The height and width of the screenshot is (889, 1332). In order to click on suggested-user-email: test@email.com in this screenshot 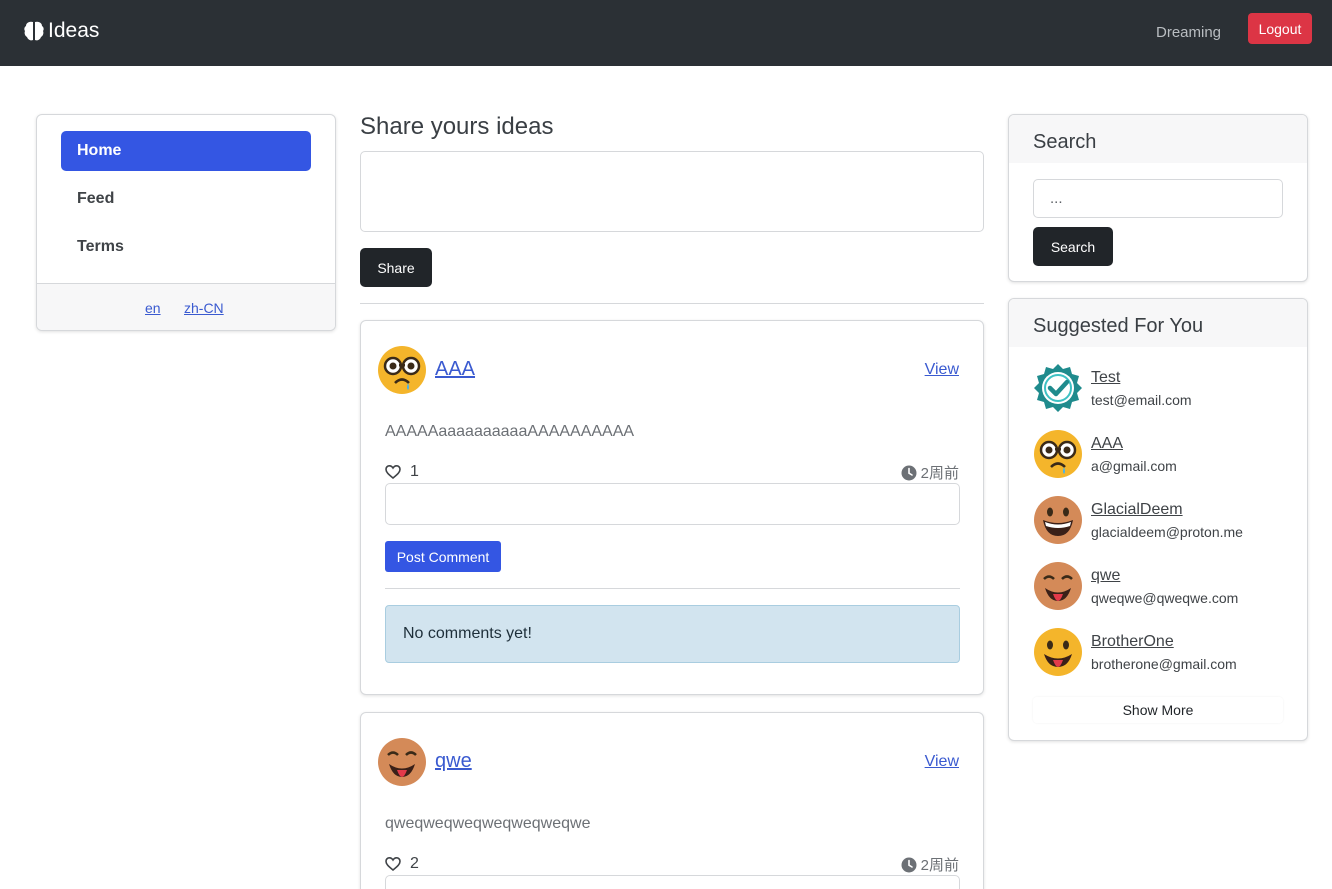, I will do `click(1141, 400)`.